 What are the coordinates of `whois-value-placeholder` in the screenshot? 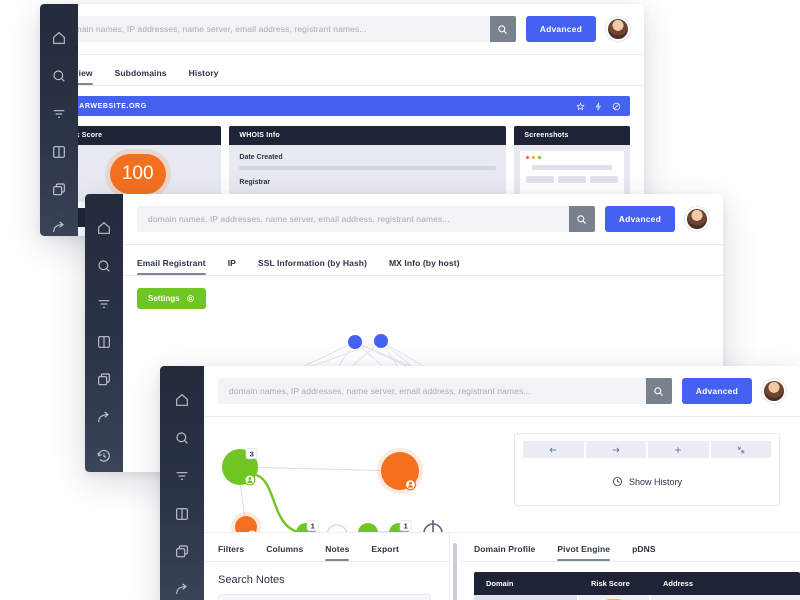 It's located at (368, 168).